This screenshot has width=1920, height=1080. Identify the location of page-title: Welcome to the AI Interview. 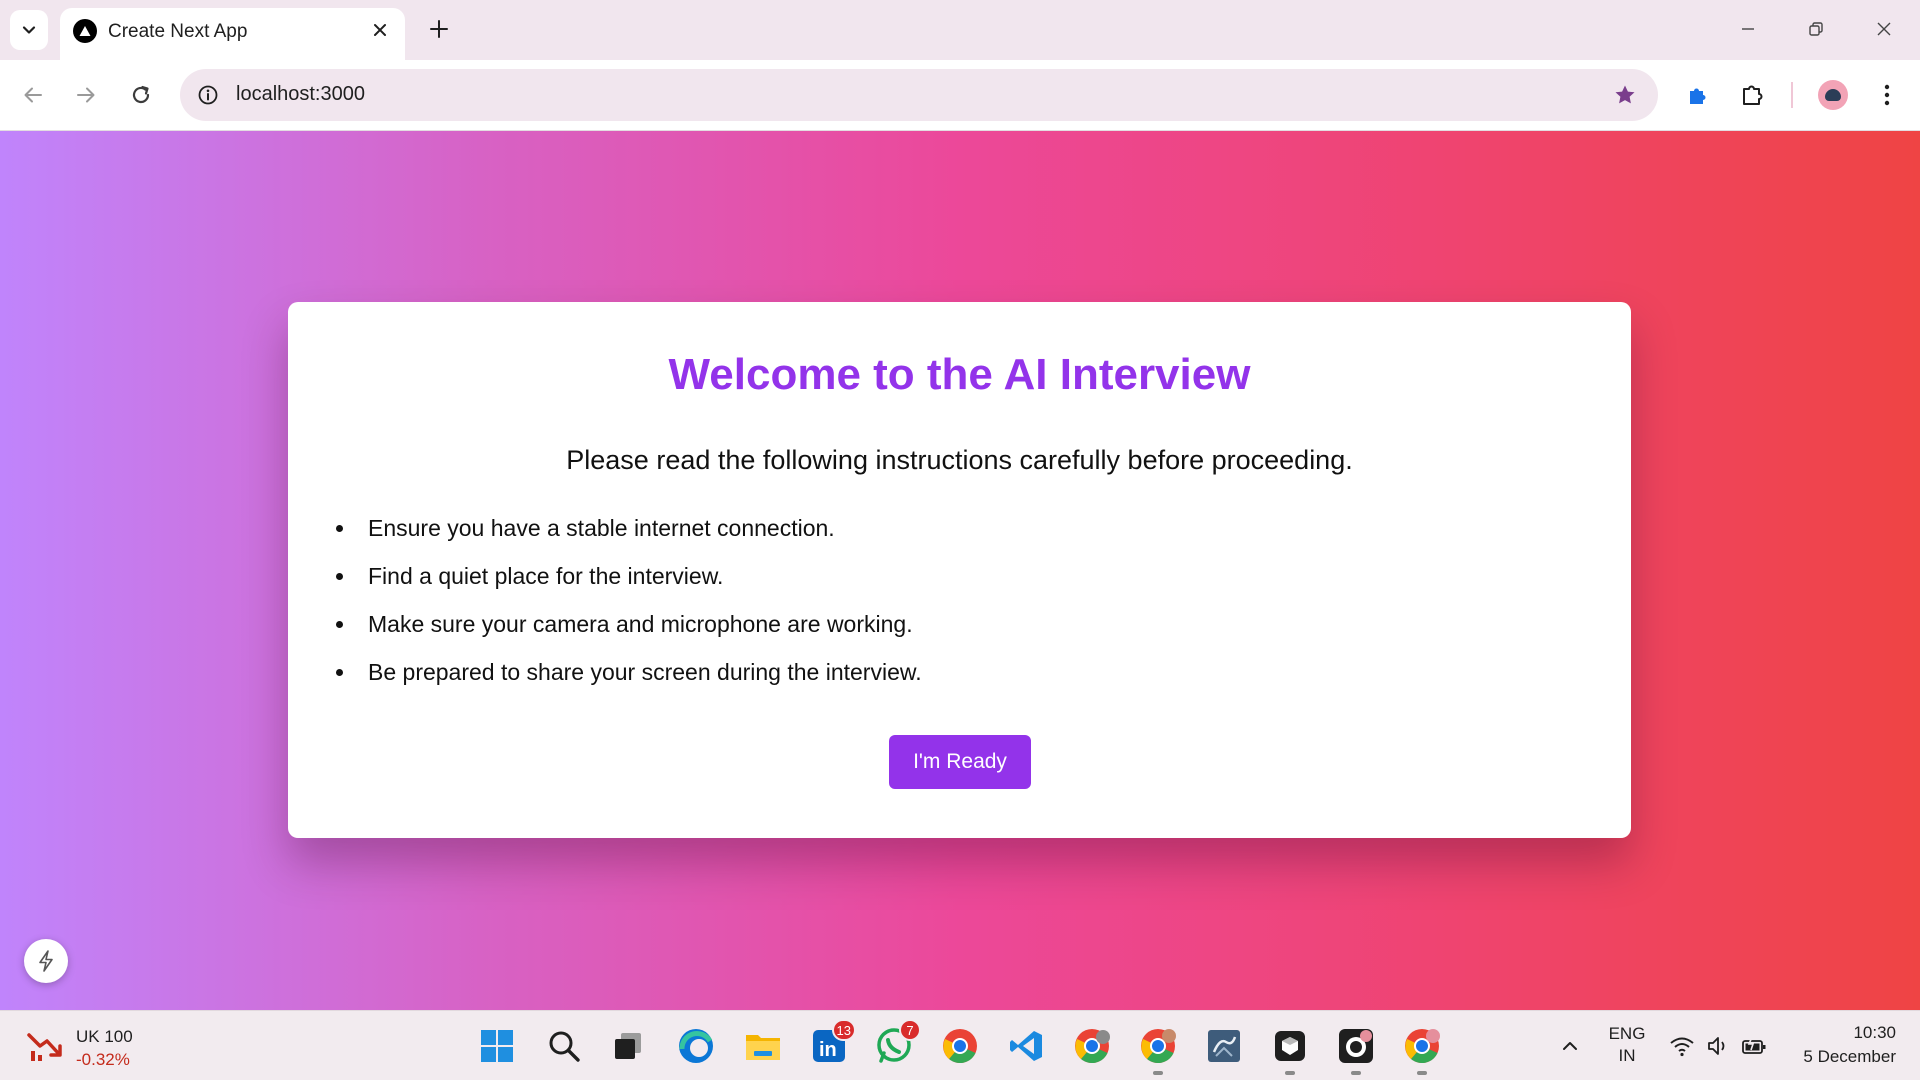
(959, 374).